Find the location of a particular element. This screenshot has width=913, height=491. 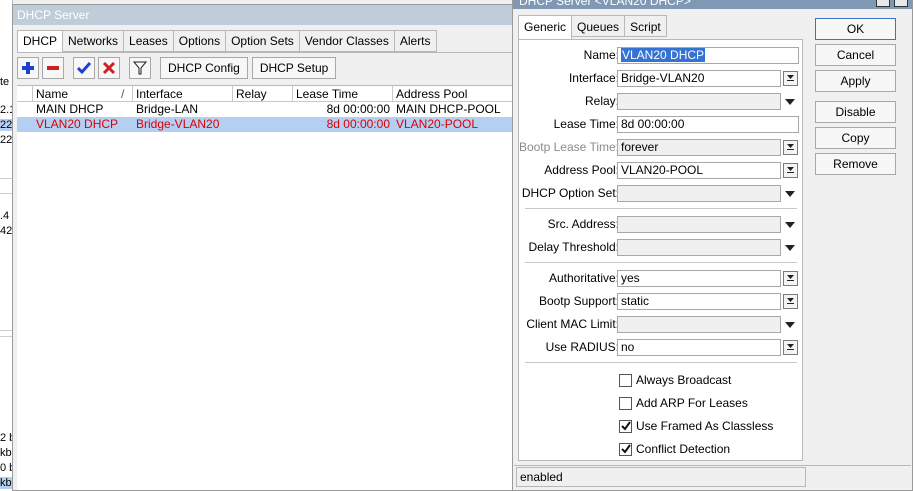

copy-button: Copy is located at coordinates (855, 138).